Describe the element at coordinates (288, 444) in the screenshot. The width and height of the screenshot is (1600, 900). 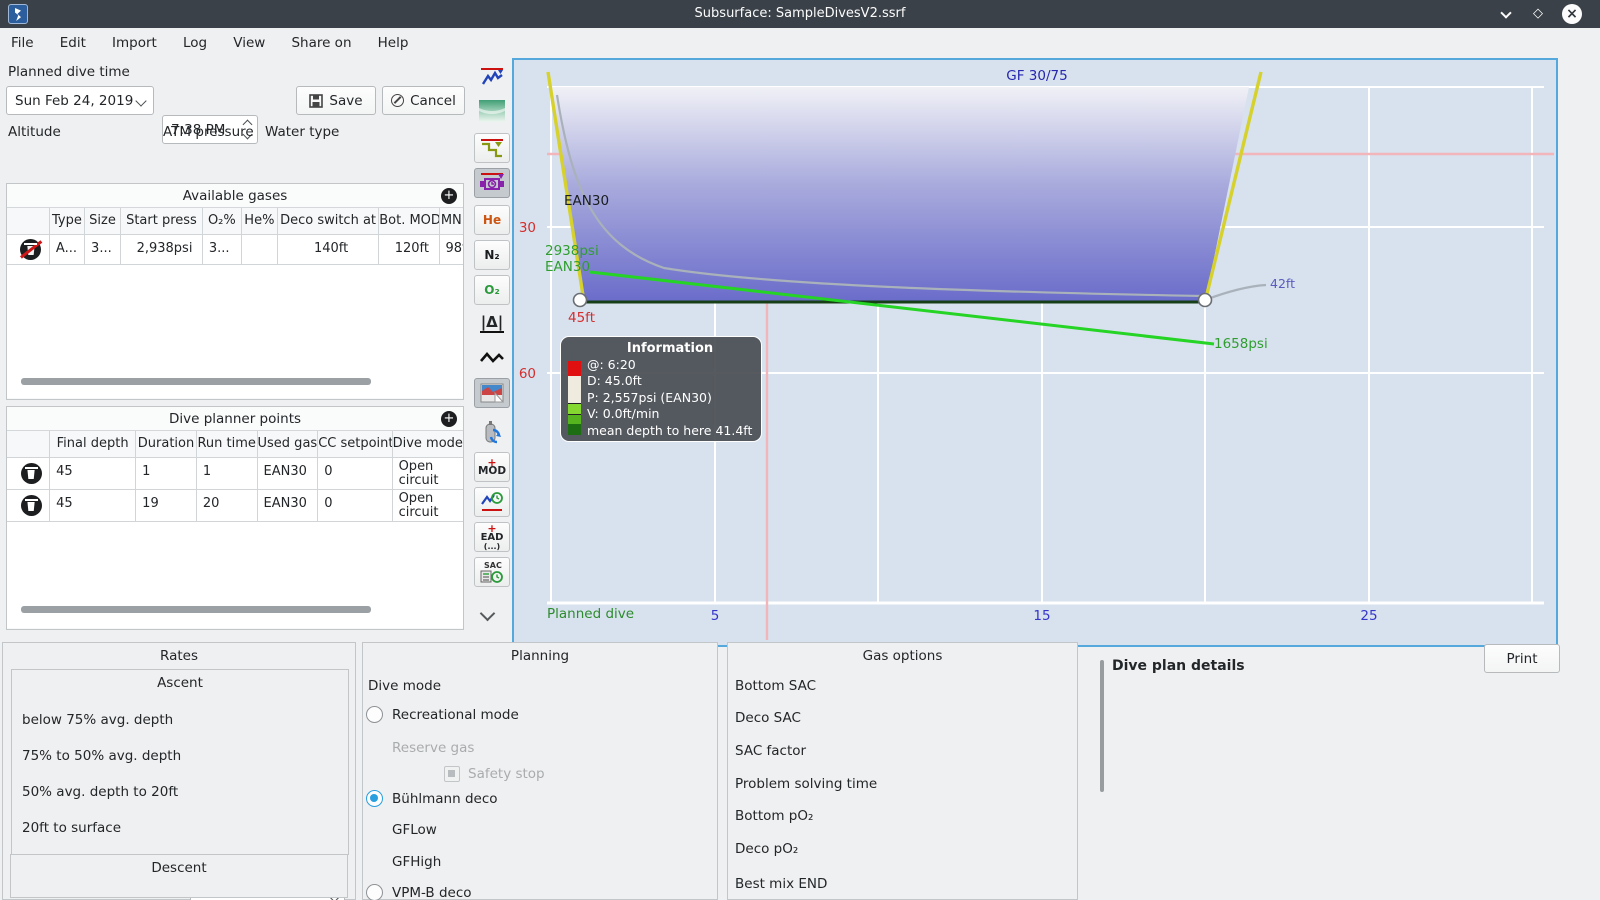
I see `points-header-gas: Used gas` at that location.